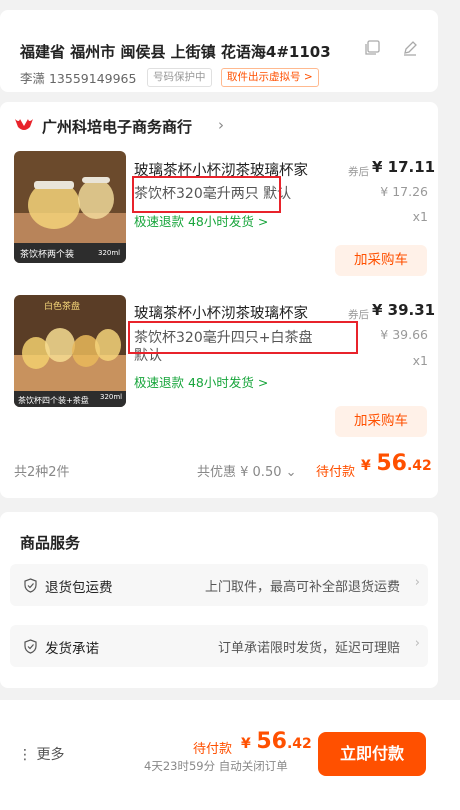  What do you see at coordinates (270, 77) in the screenshot?
I see `virtual-number-tag: 取件出示虚拟号 >` at bounding box center [270, 77].